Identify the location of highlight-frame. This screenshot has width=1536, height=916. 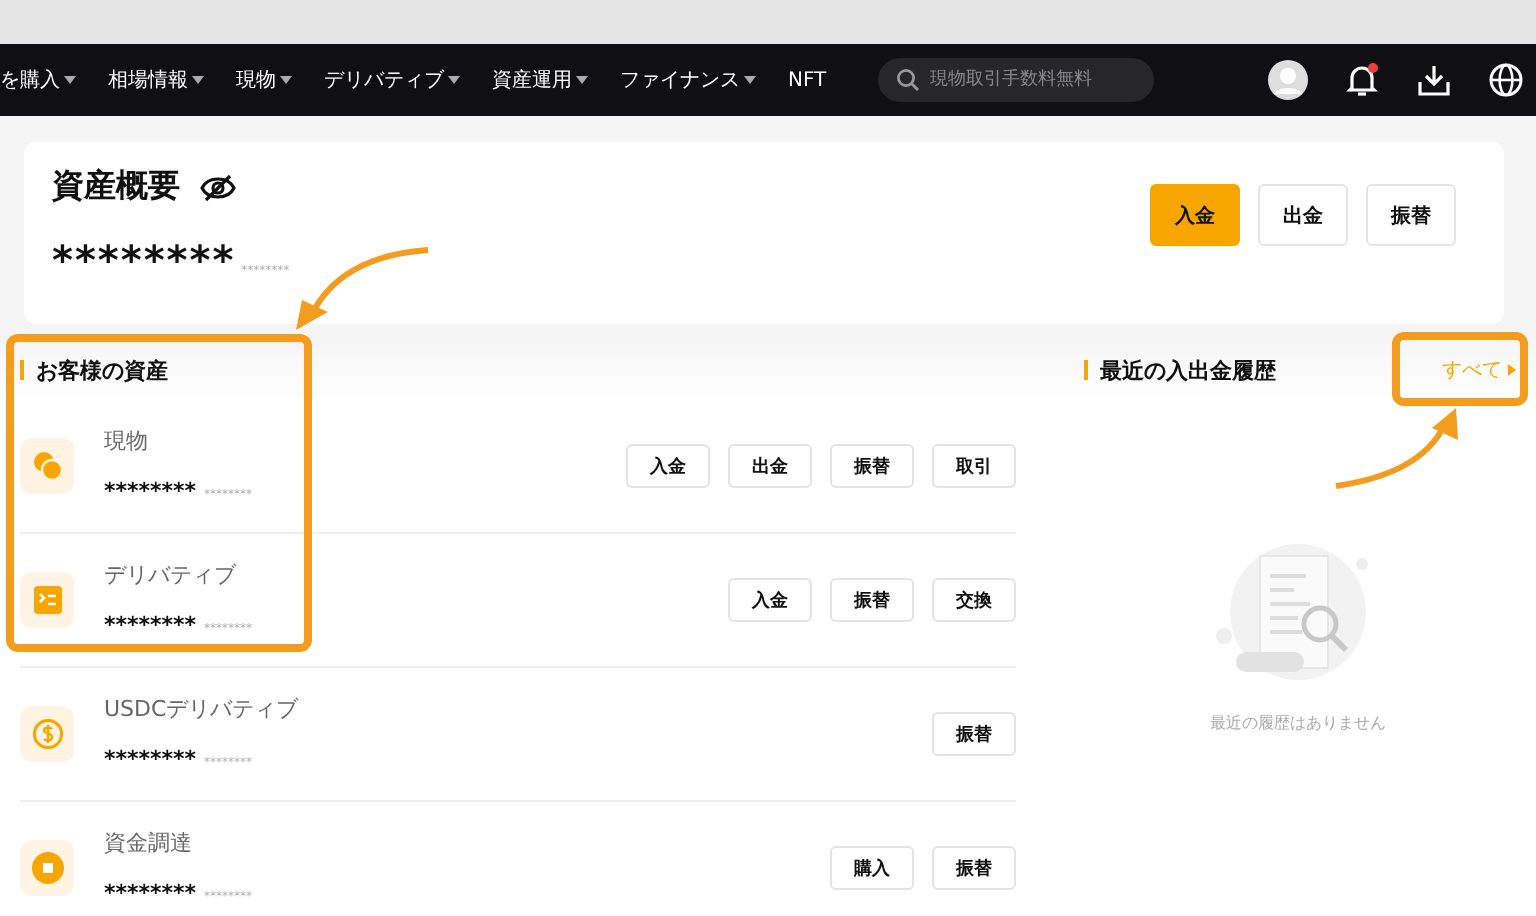
(1460, 369).